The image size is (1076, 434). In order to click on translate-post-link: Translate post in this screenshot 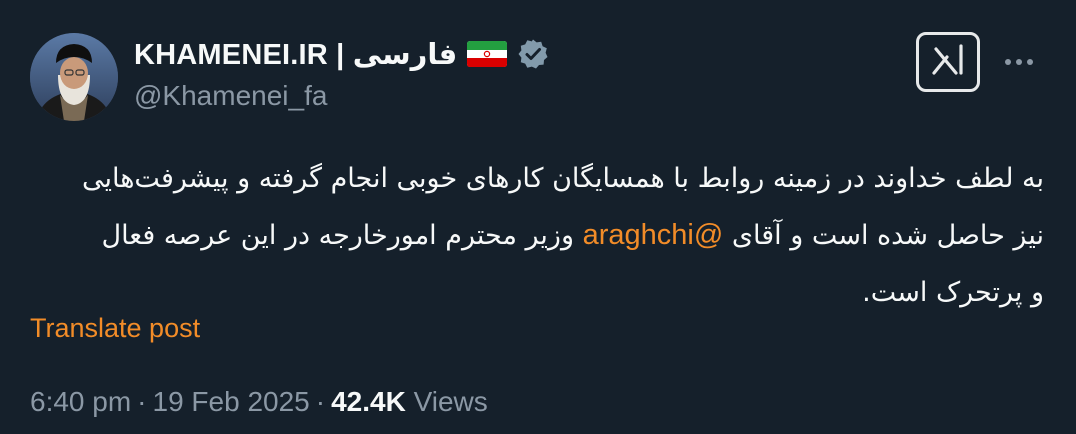, I will do `click(115, 328)`.